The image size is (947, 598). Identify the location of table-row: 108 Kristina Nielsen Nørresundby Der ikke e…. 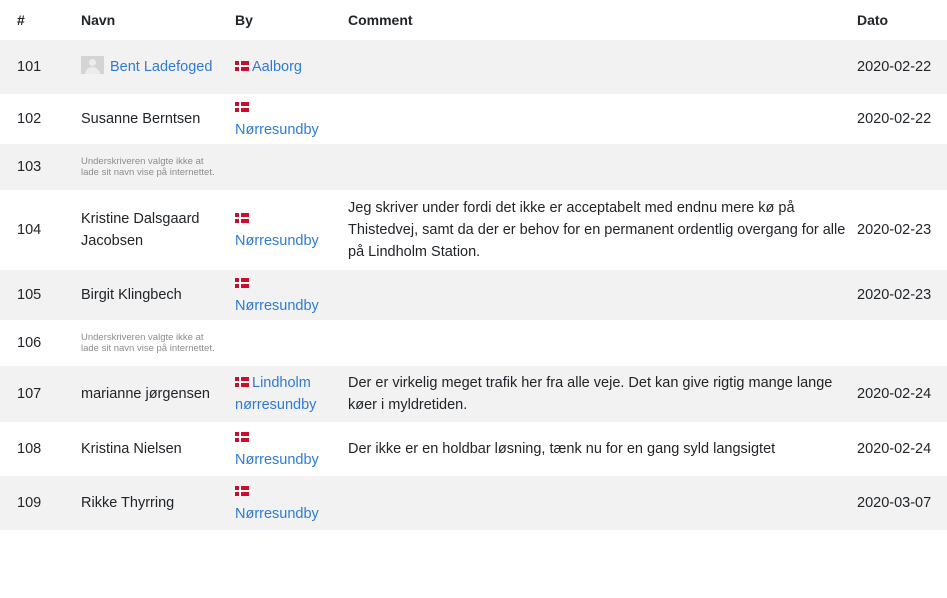
(473, 449).